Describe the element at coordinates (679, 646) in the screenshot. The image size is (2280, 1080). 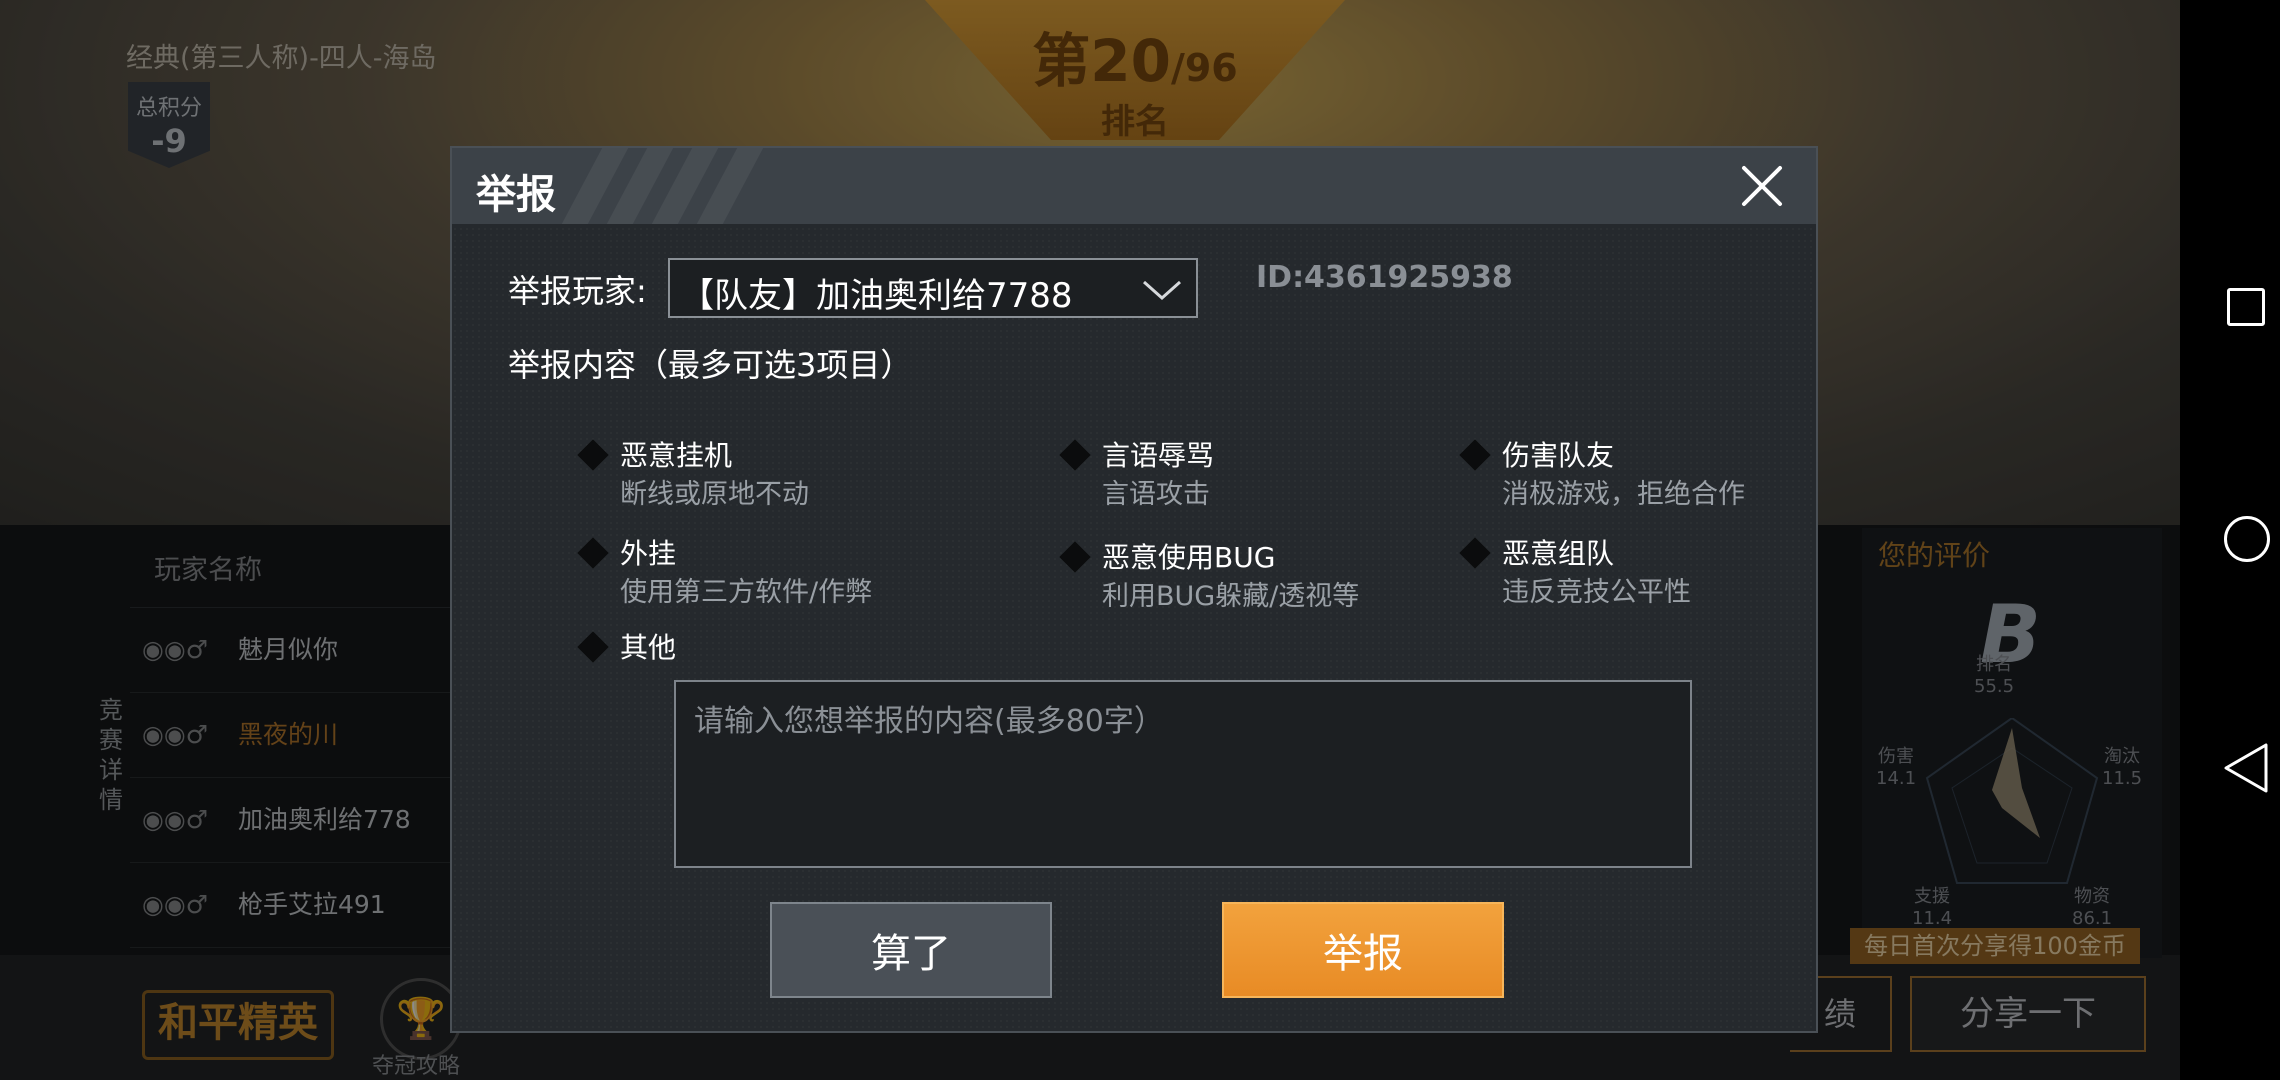
I see `option-other: 其他` at that location.